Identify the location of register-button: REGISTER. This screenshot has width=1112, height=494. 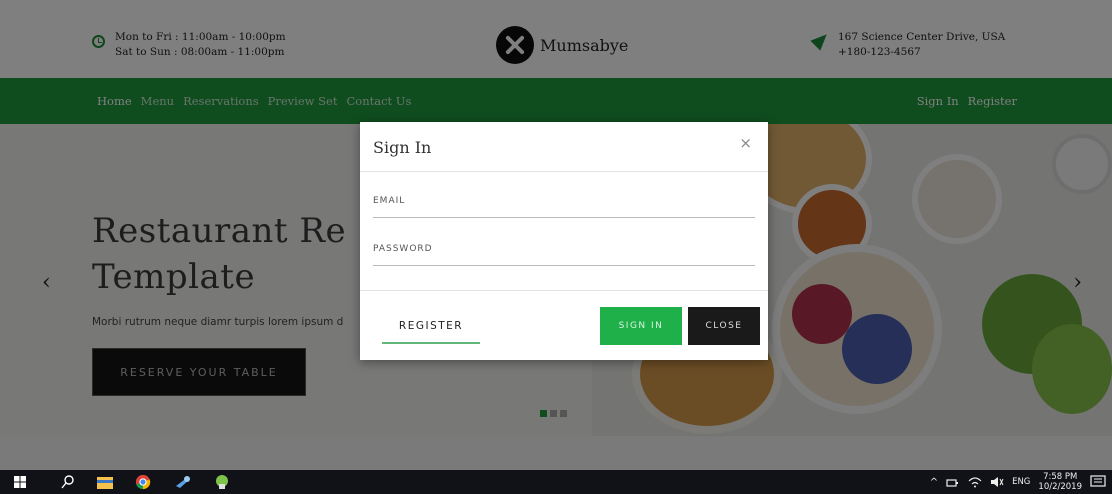
(431, 329).